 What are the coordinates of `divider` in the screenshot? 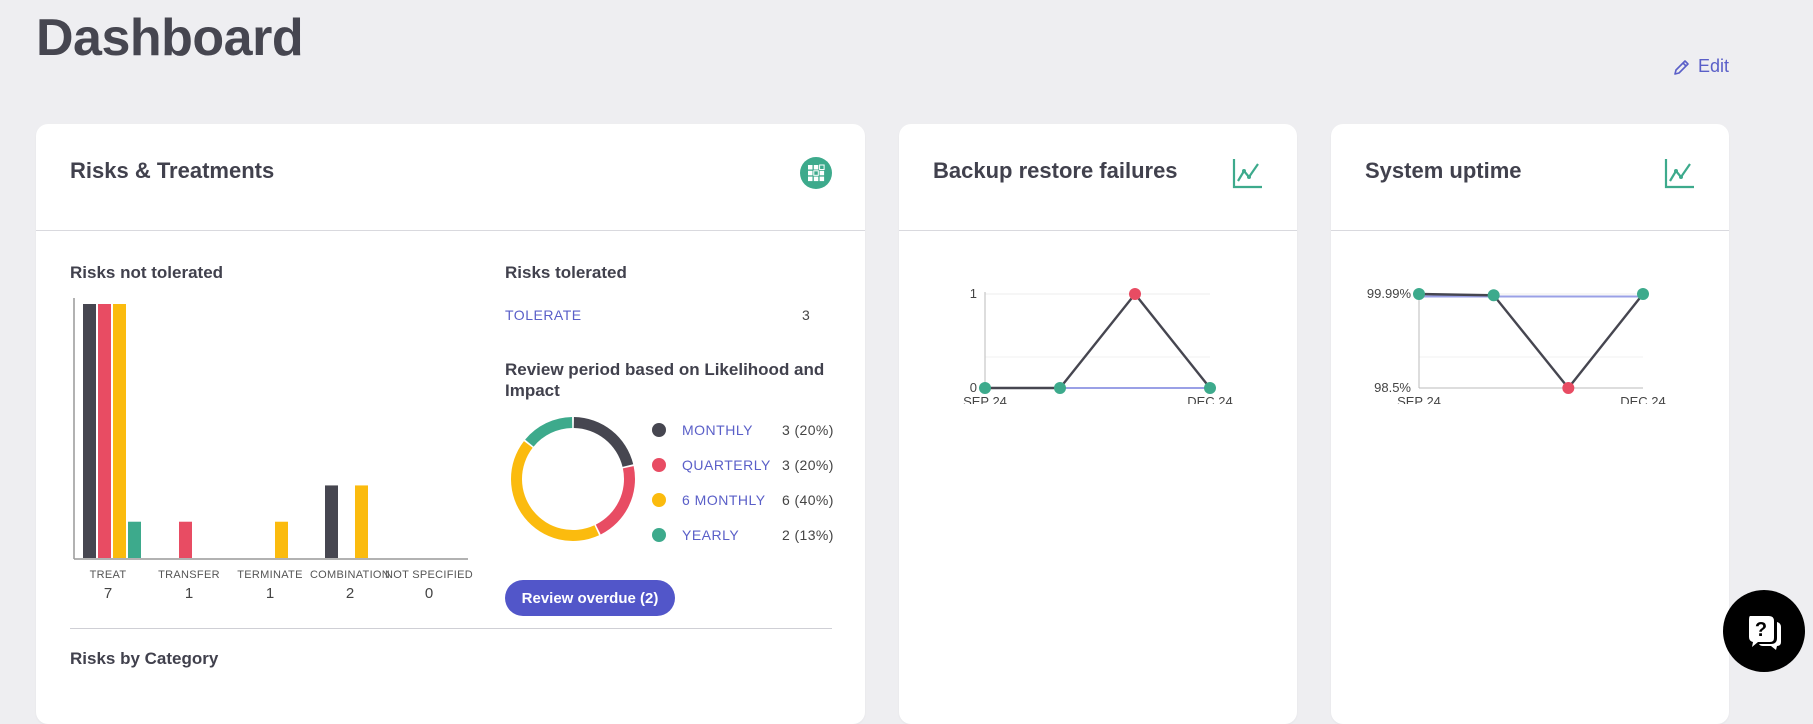 It's located at (451, 628).